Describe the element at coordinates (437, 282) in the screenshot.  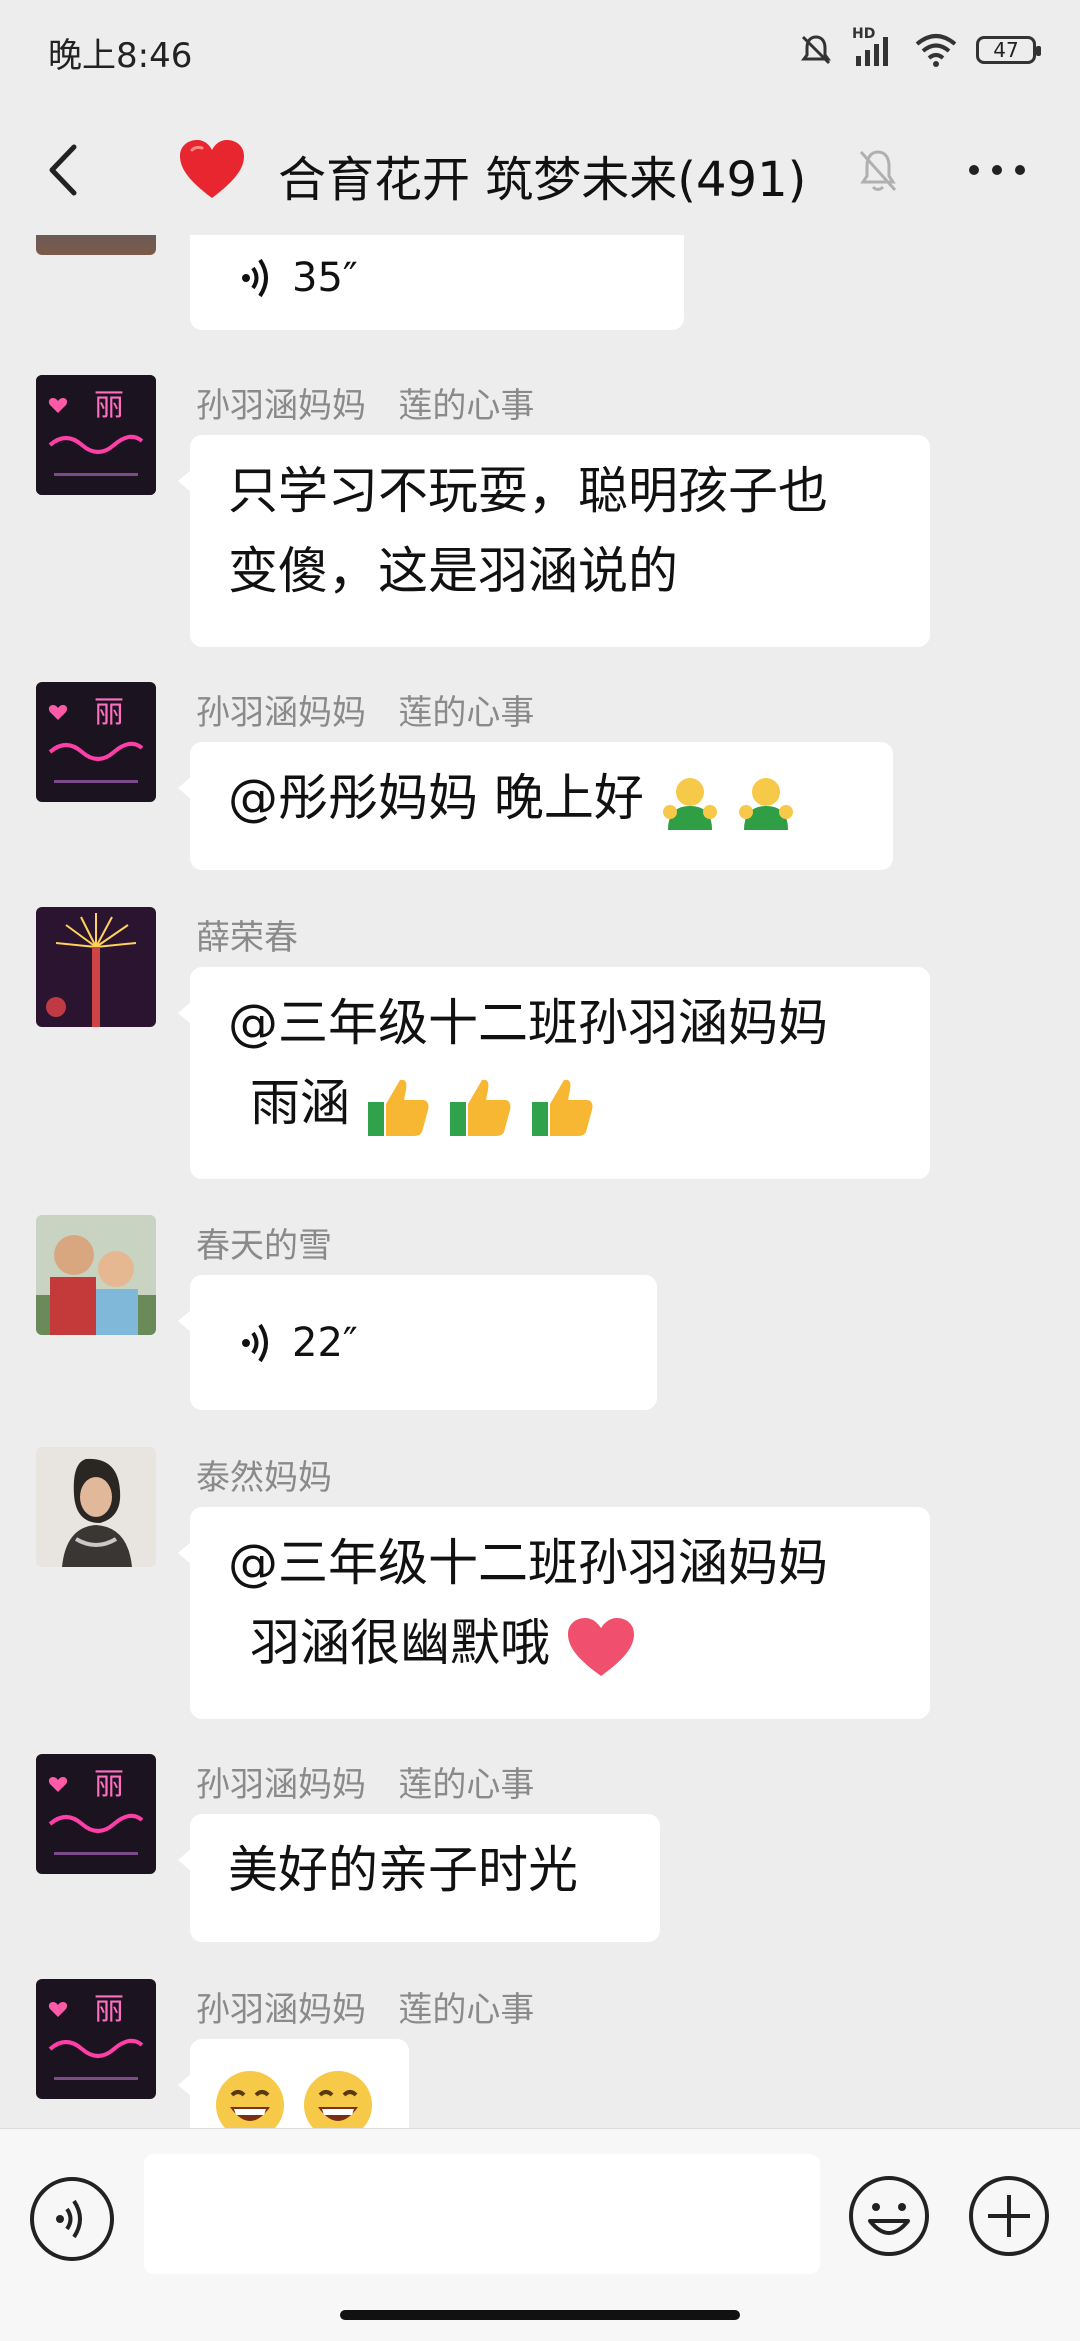
I see `voice-message-bubble: 35″` at that location.